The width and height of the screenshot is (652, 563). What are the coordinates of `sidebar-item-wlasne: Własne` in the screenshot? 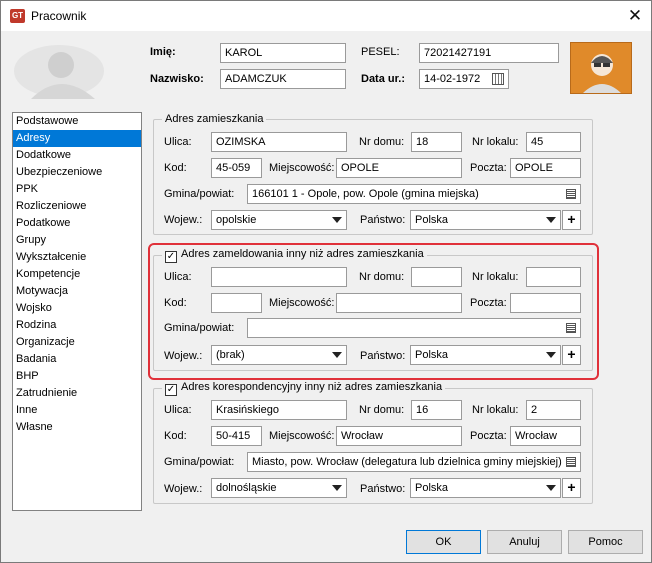 It's located at (77, 427).